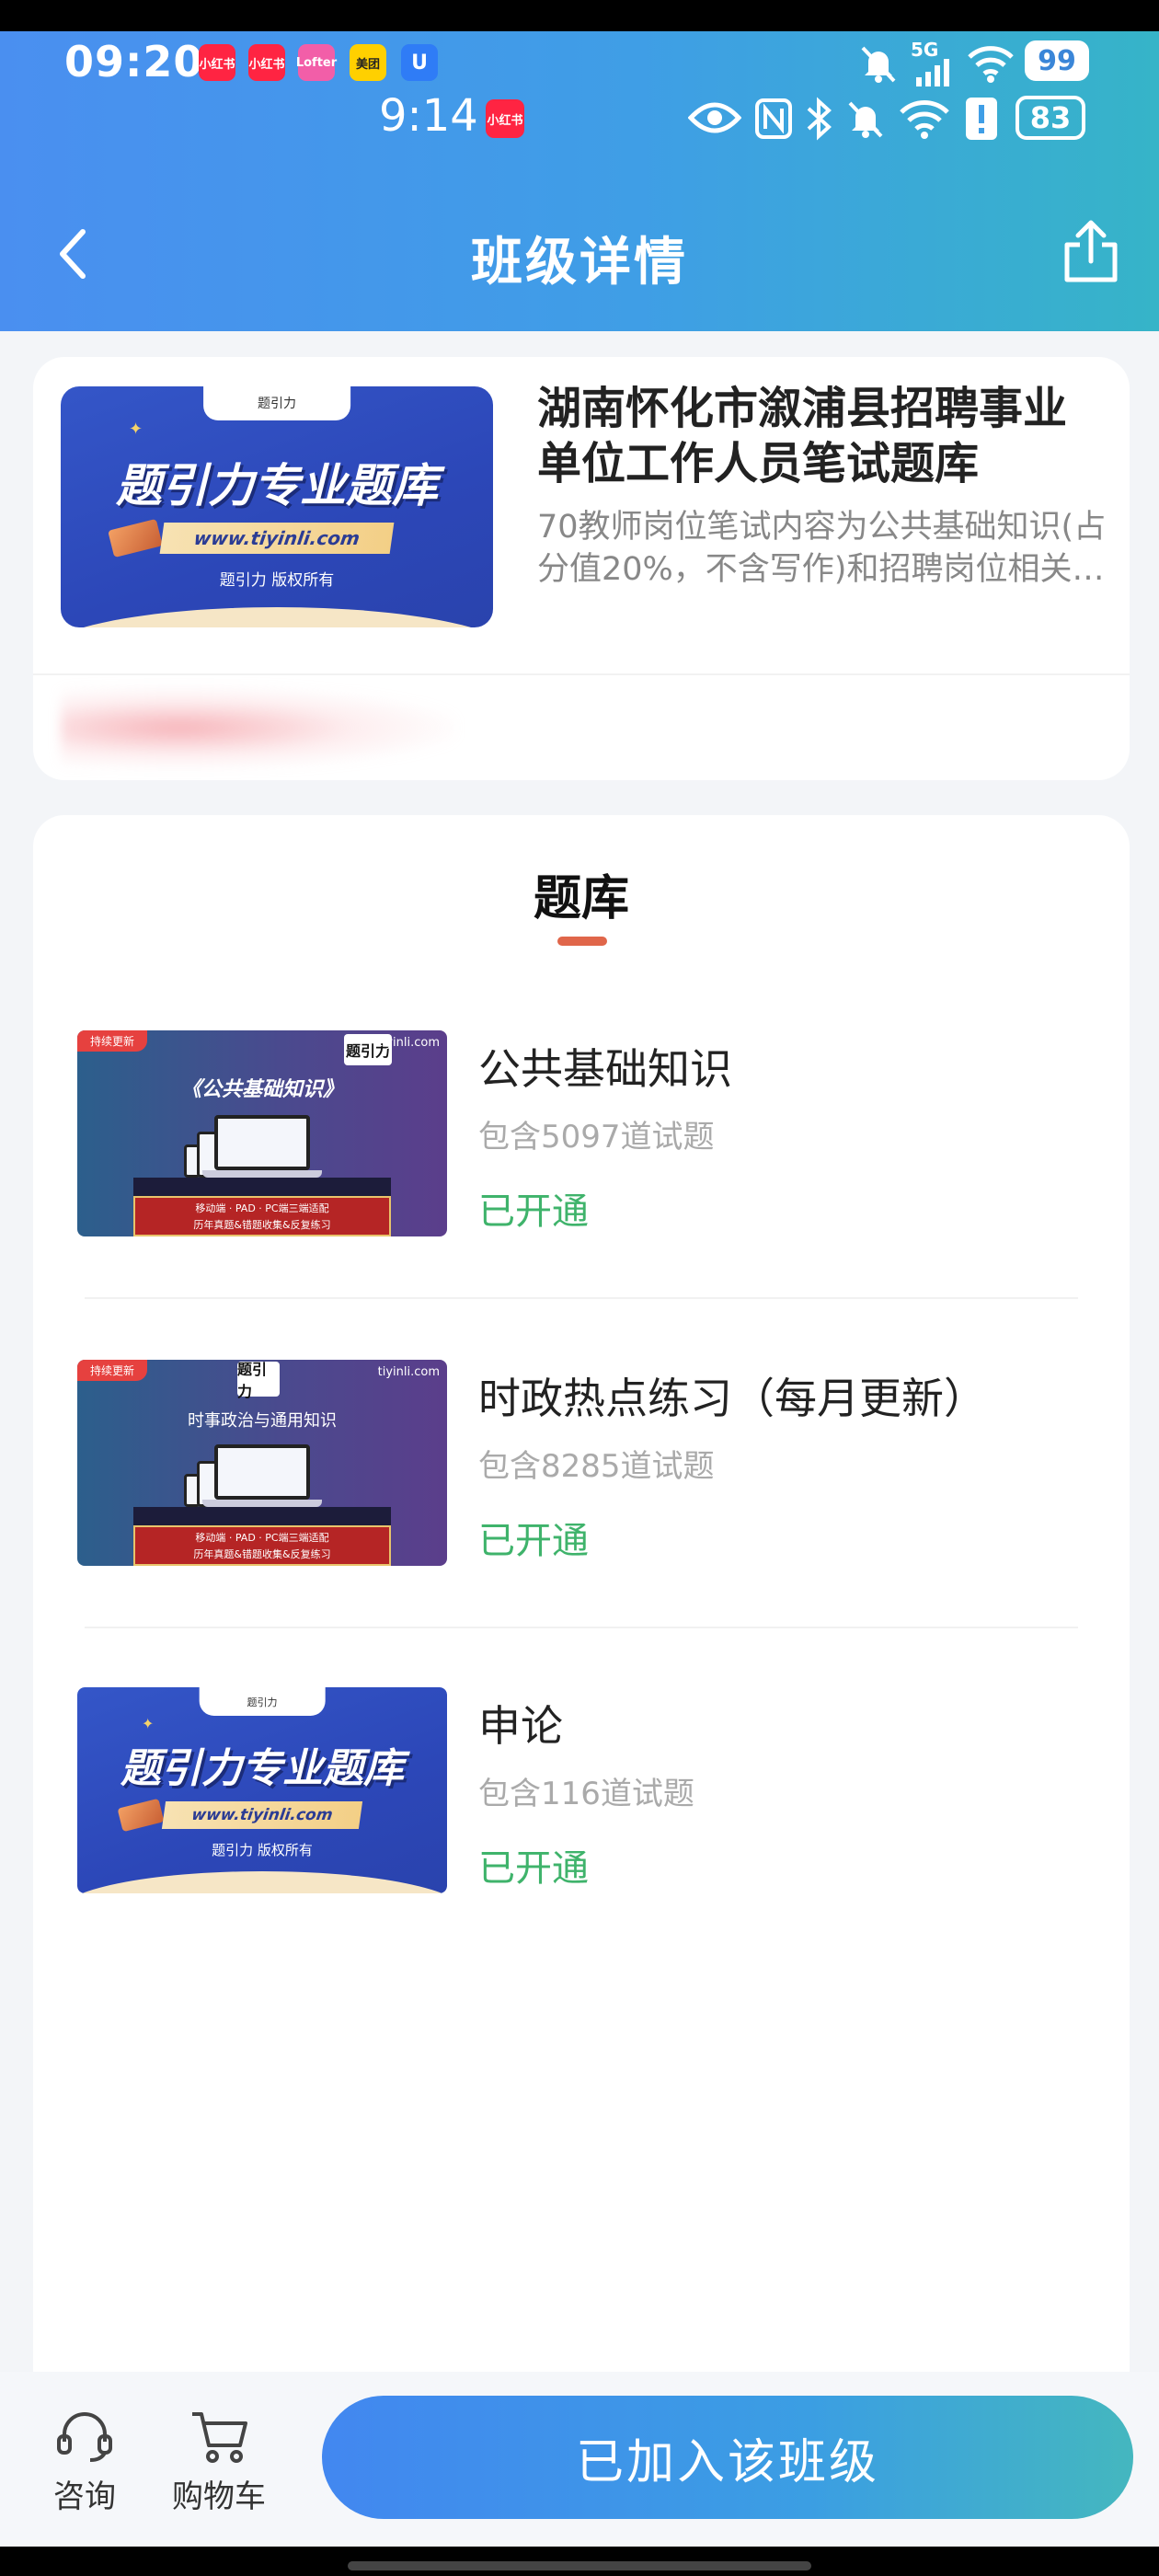  I want to click on bottom-action-bar: 咨询 购物车 已加入该班级, so click(579, 2459).